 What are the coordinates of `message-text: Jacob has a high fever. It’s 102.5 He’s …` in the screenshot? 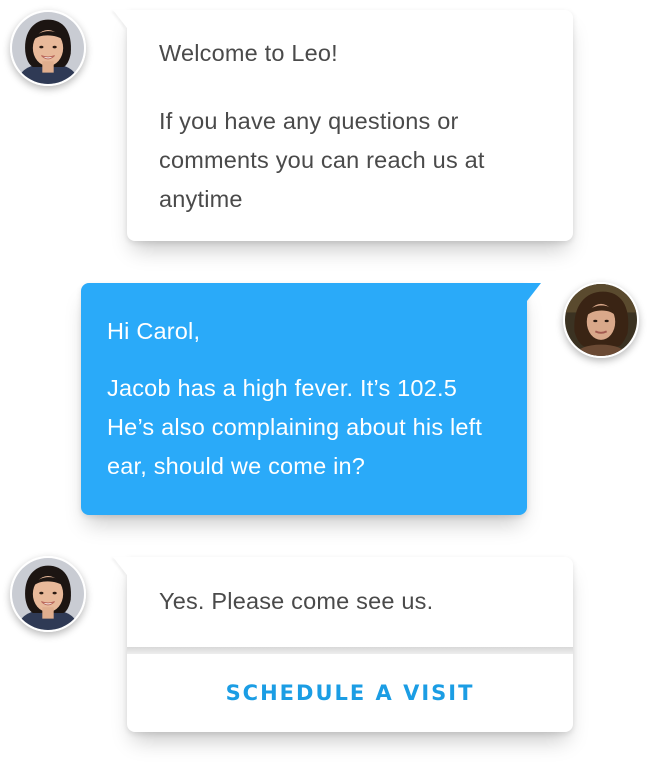 It's located at (295, 427).